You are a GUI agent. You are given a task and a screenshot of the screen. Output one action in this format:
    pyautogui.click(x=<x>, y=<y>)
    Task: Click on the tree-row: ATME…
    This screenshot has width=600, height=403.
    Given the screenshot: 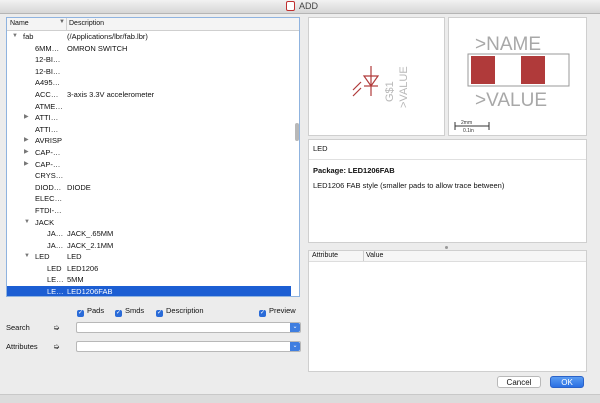 What is the action you would take?
    pyautogui.click(x=149, y=107)
    